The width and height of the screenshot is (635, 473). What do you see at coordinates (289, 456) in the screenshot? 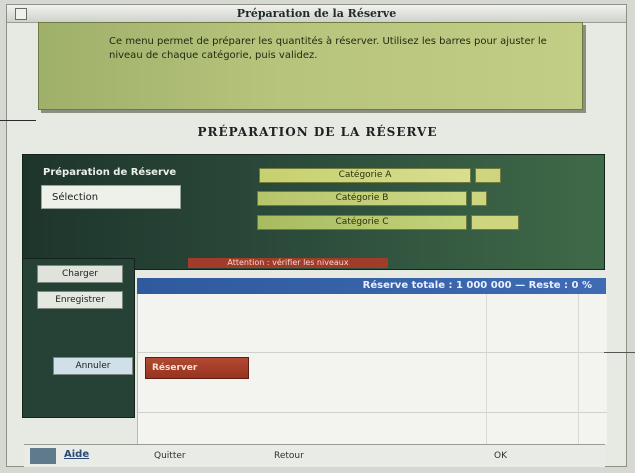
I see `footer-back: Retour` at bounding box center [289, 456].